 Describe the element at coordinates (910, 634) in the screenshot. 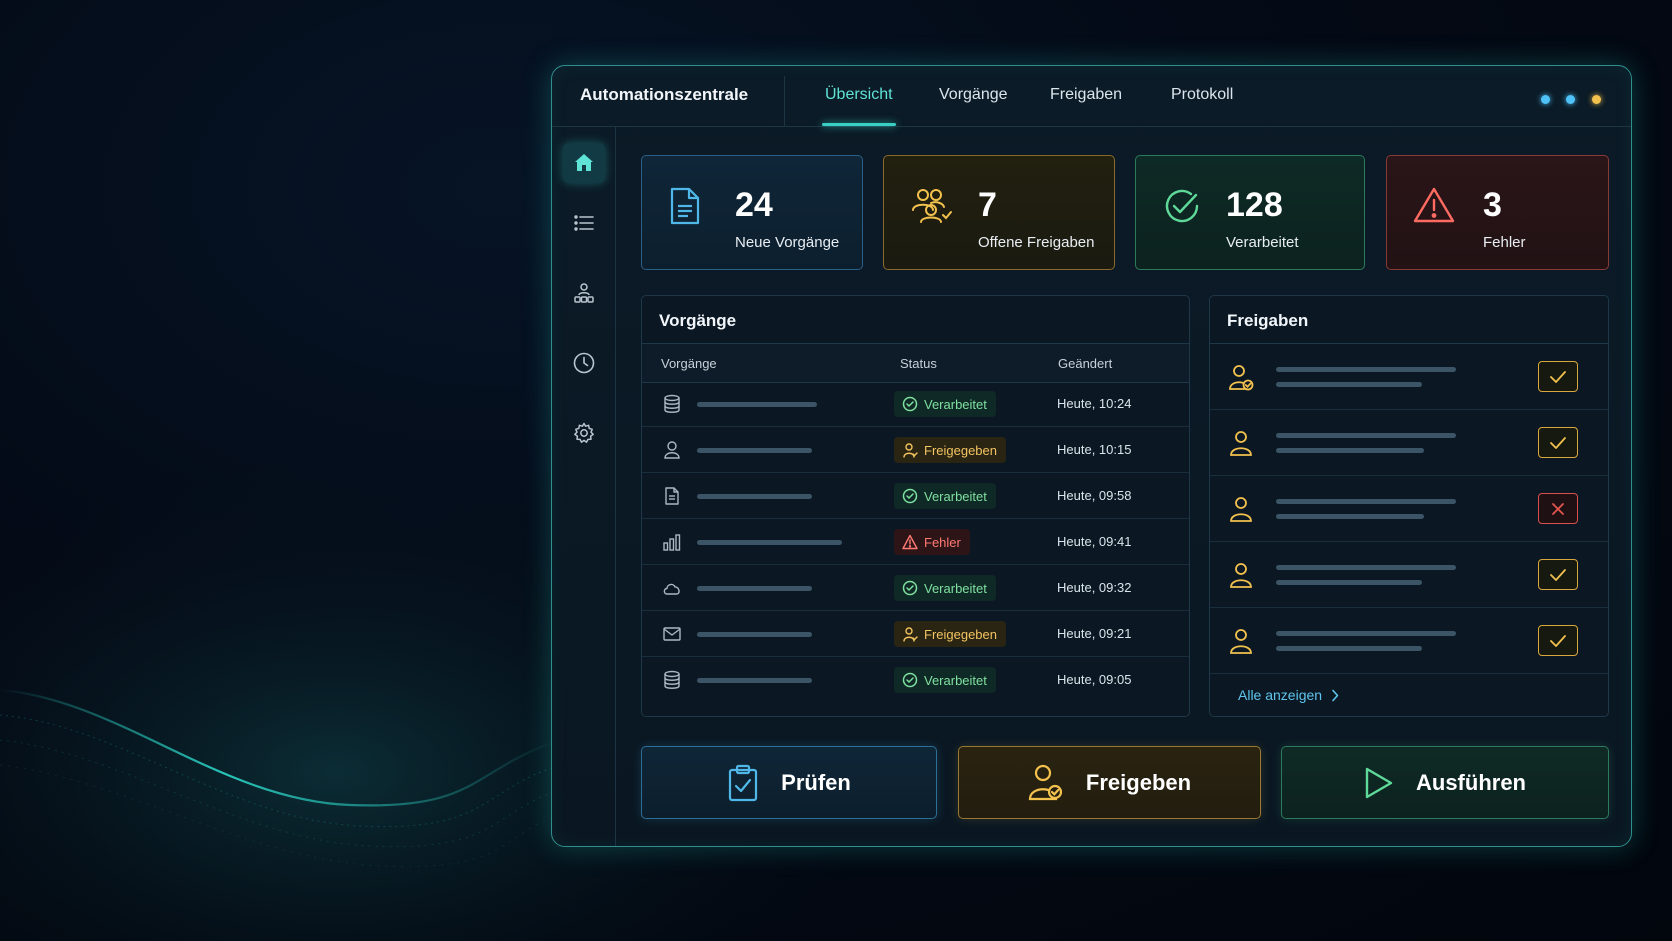

I see `user-check-icon` at that location.